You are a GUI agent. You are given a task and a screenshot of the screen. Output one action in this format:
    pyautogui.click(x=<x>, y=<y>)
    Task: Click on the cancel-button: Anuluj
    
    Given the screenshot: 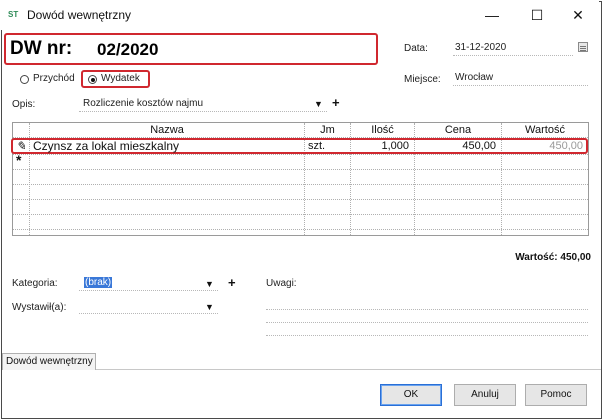 What is the action you would take?
    pyautogui.click(x=485, y=395)
    